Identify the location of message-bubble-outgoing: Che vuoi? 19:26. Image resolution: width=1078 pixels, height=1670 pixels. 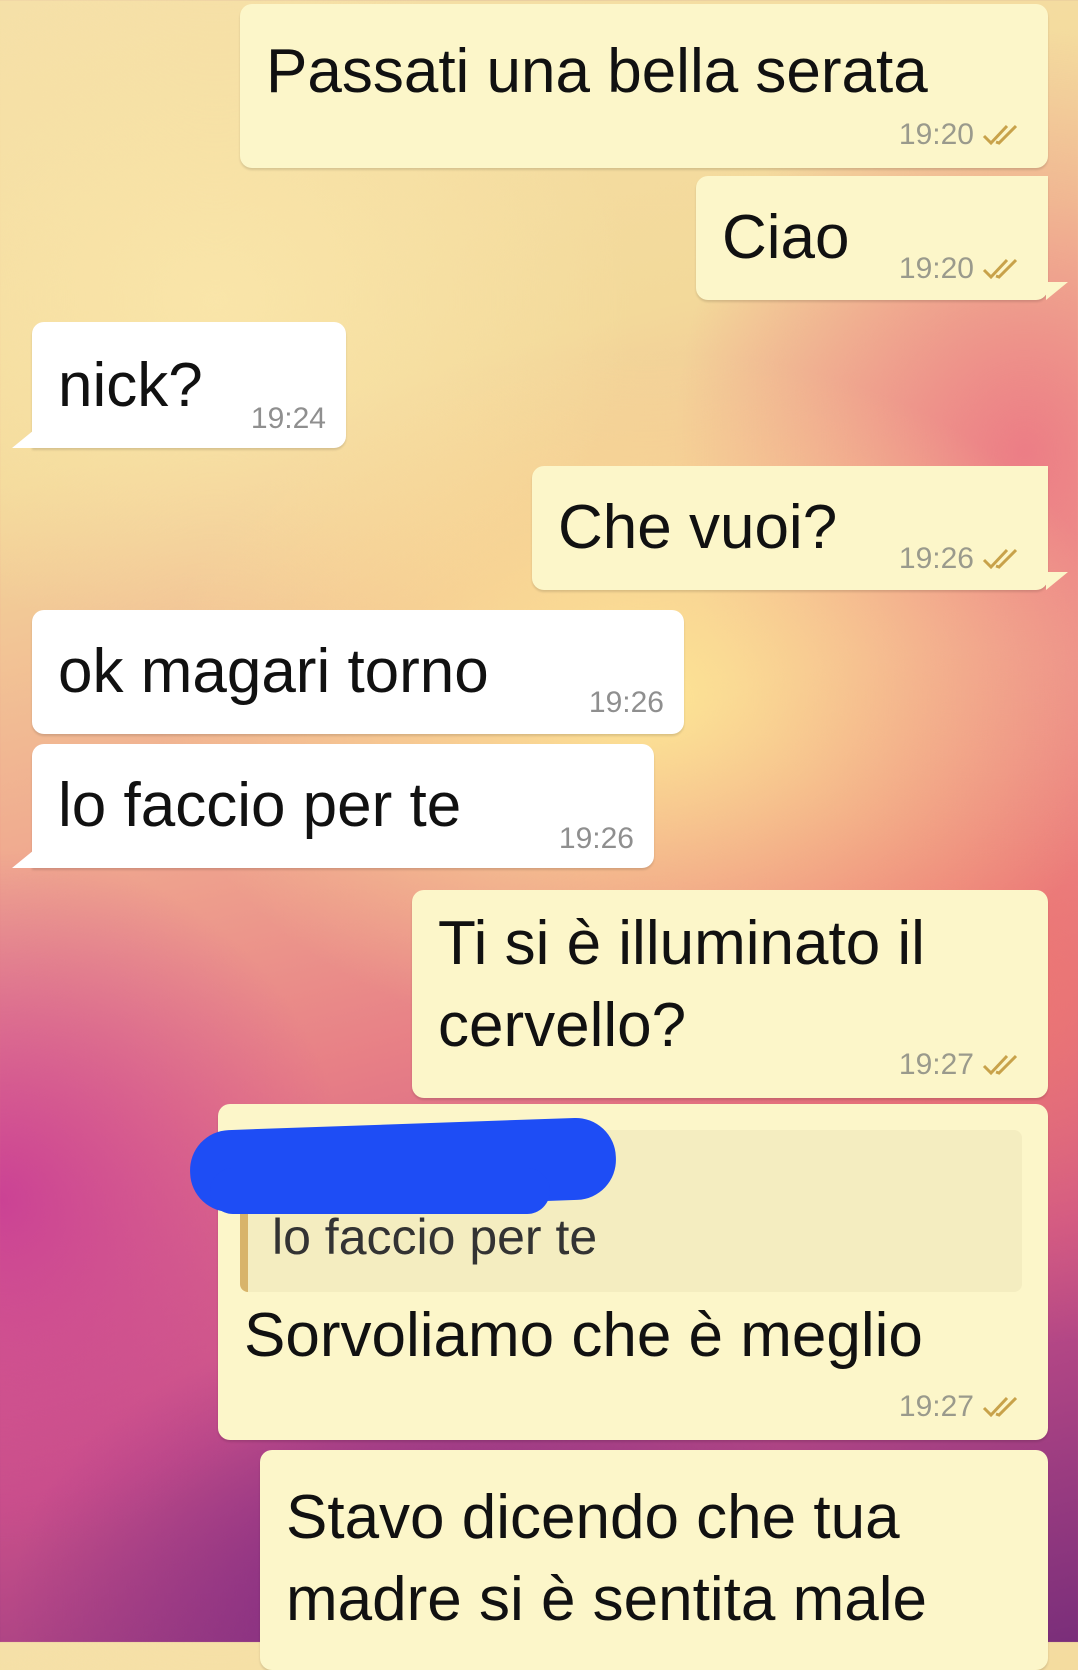
(790, 528).